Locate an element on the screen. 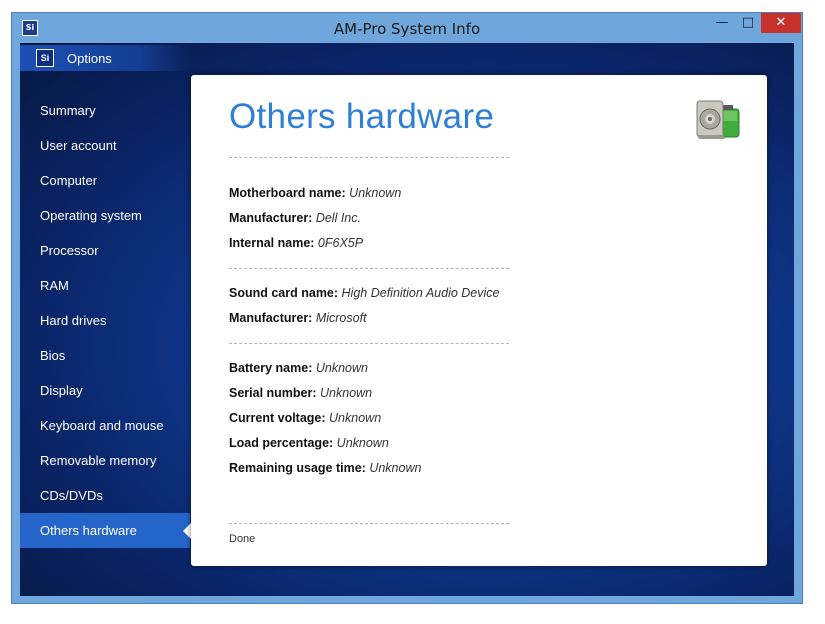 The width and height of the screenshot is (825, 624). maximize-icon: □ is located at coordinates (748, 22).